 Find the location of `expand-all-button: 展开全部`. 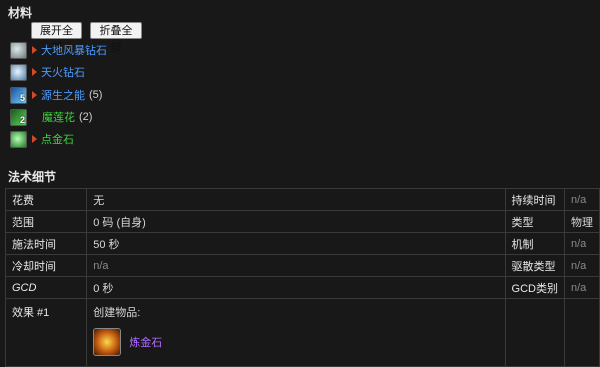

expand-all-button: 展开全部 is located at coordinates (56, 38).